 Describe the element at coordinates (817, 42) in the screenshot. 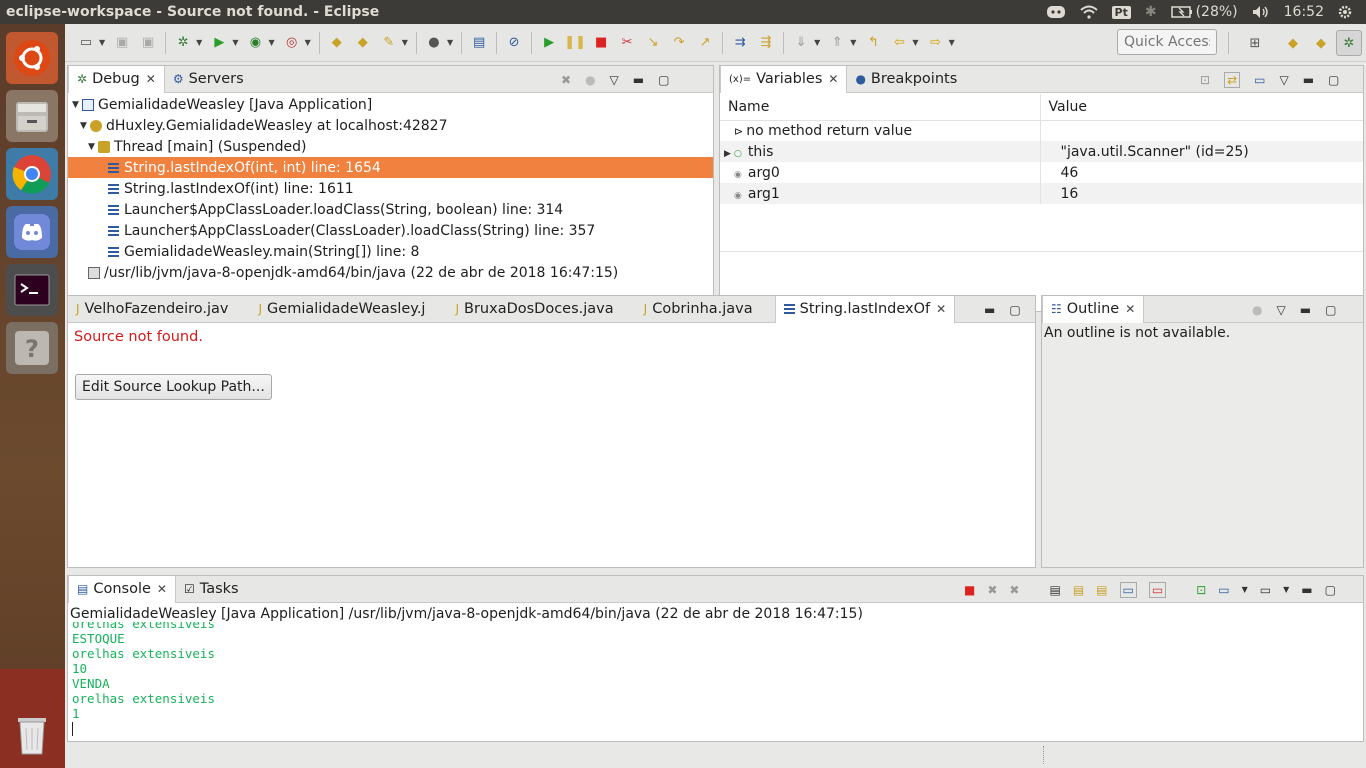

I see `next-annotation-dropdown-icon: ▼` at that location.